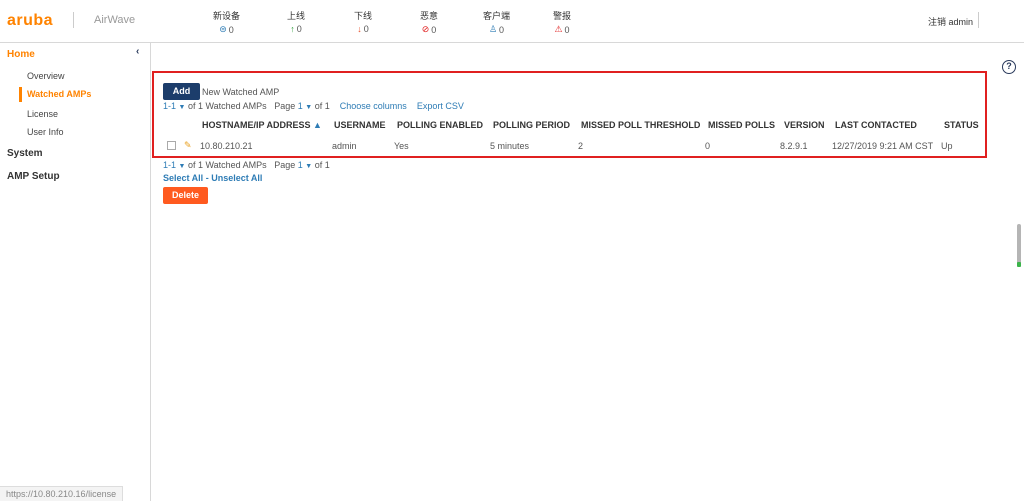 Image resolution: width=1024 pixels, height=501 pixels. I want to click on scrollbar-thumb, so click(1019, 244).